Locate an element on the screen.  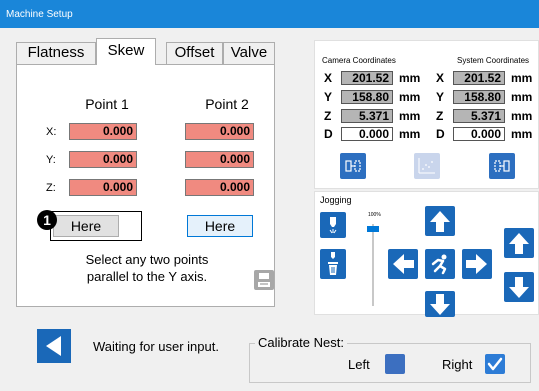
system-z-label: Z is located at coordinates (440, 116).